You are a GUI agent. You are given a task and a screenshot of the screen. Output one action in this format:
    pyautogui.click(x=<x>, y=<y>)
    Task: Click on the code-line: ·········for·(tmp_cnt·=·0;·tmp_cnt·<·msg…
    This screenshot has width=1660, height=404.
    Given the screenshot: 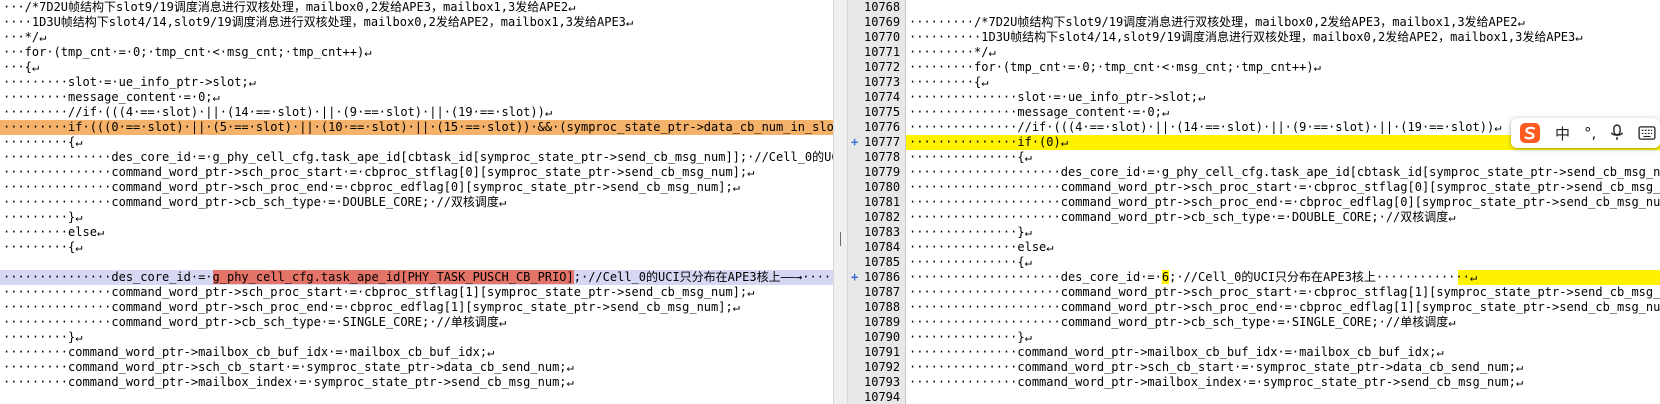 What is the action you would take?
    pyautogui.click(x=1283, y=67)
    